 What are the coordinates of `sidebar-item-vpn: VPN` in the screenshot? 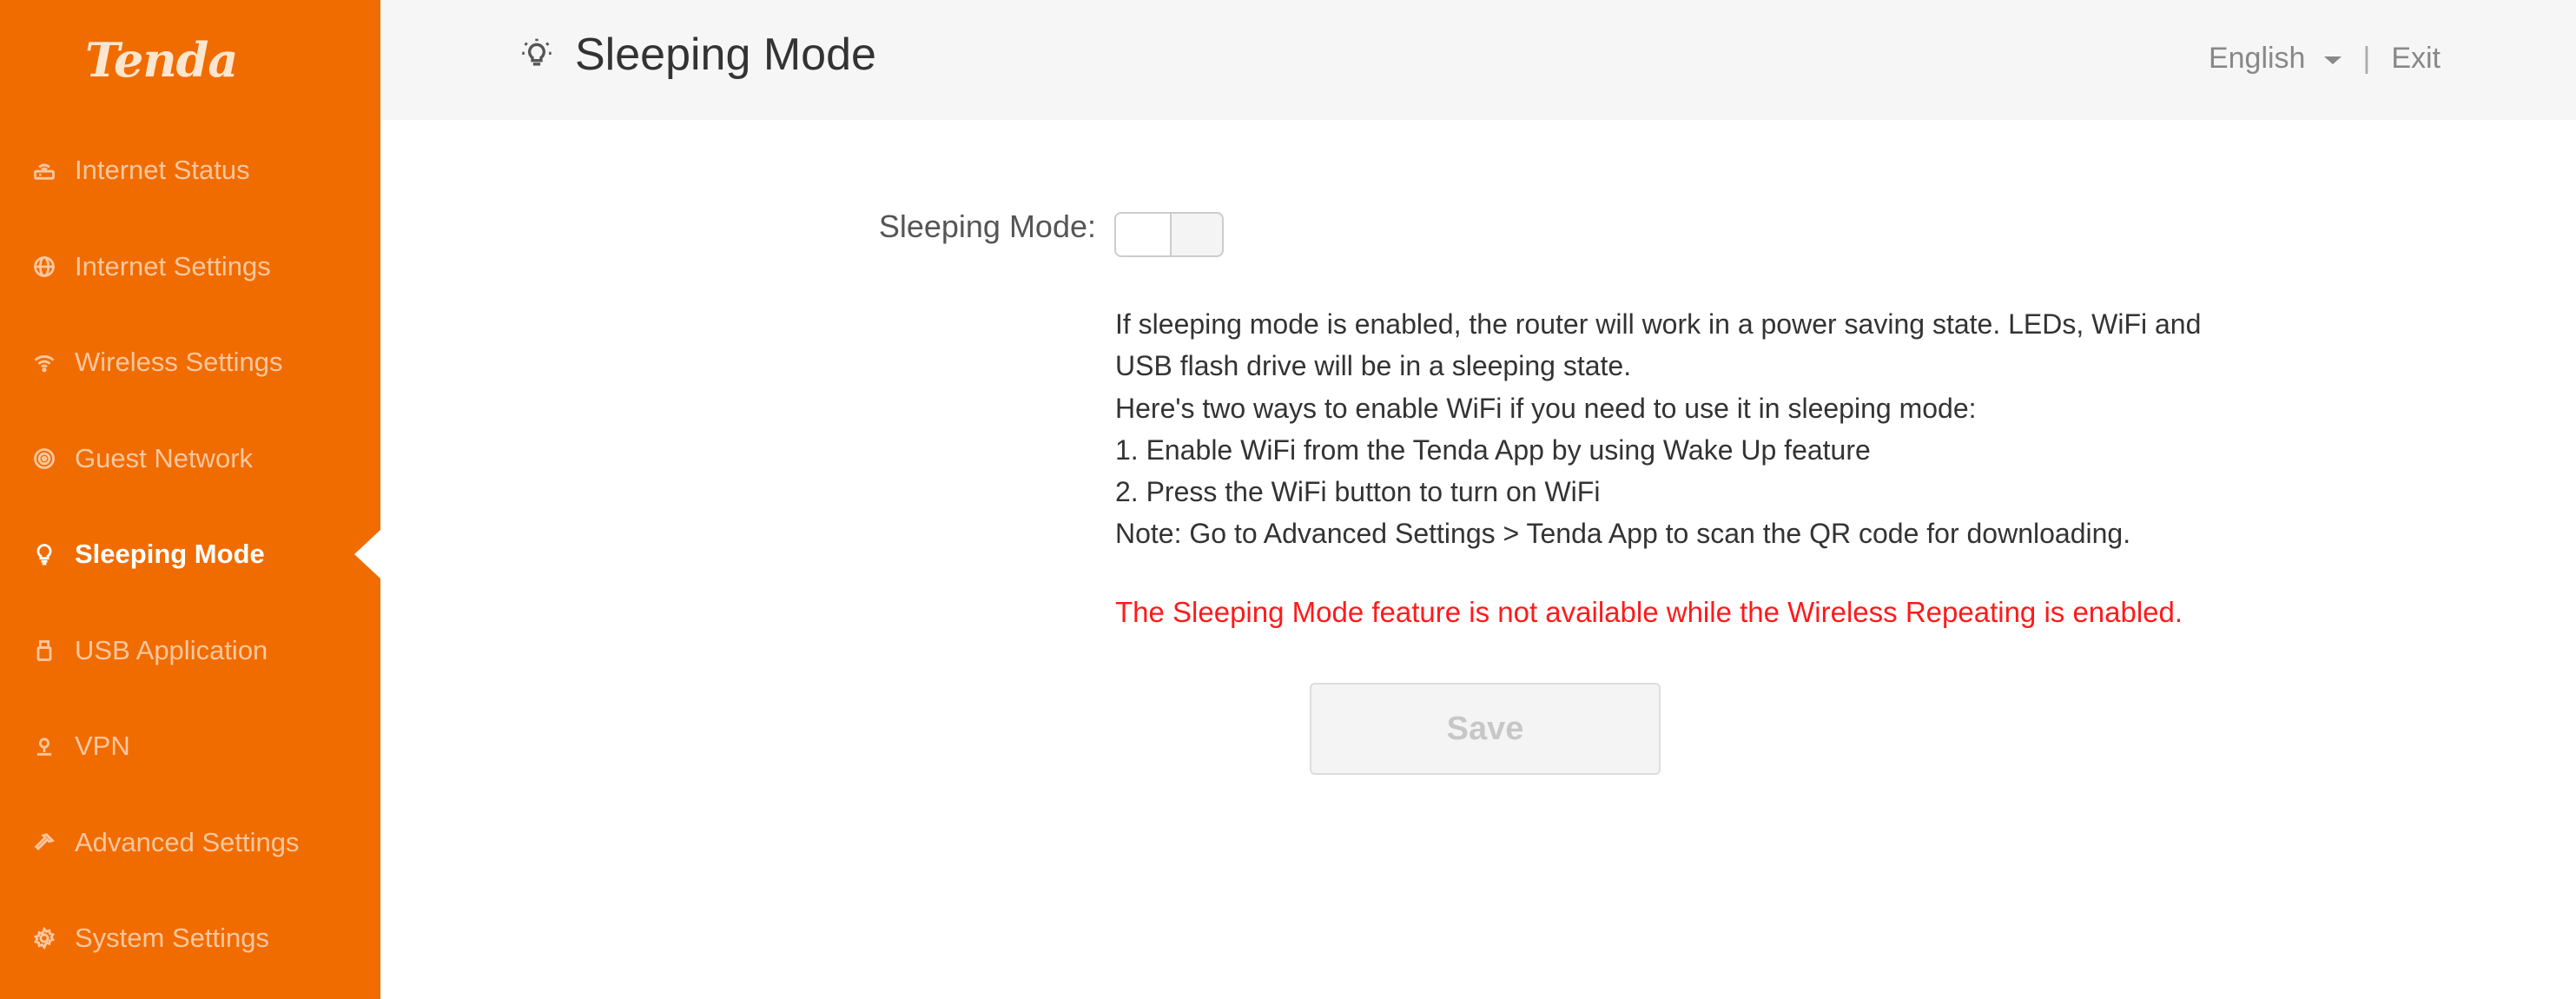 It's located at (190, 747).